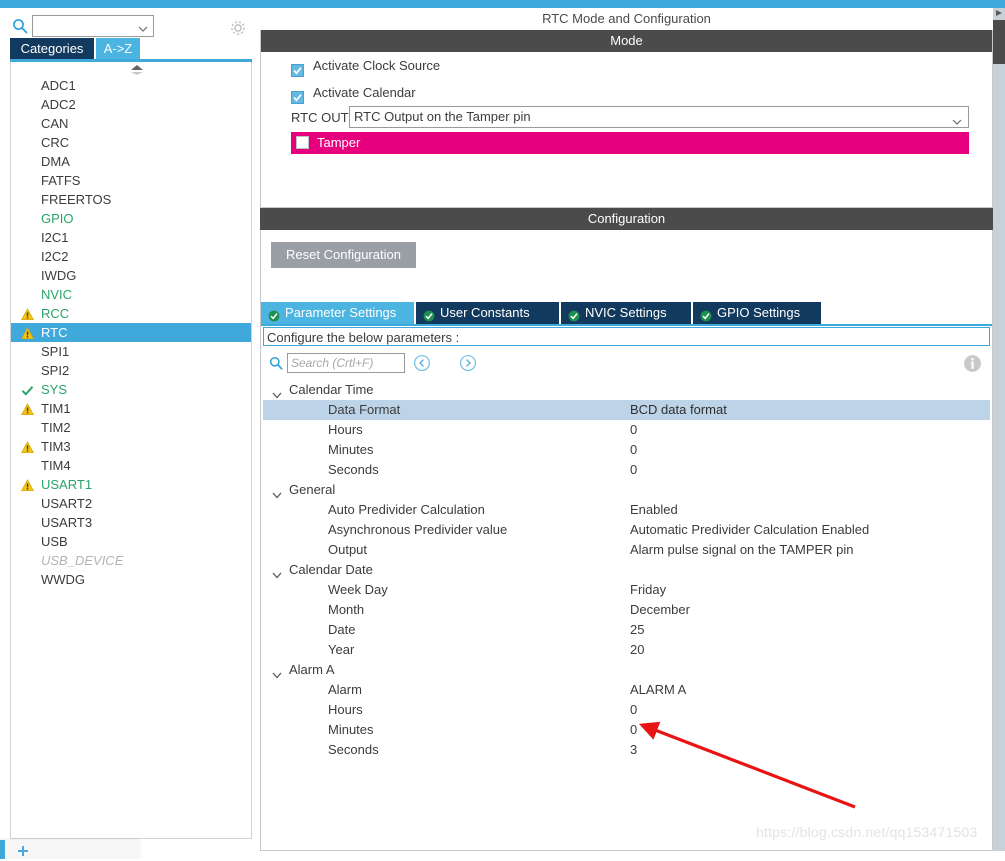  What do you see at coordinates (131, 408) in the screenshot?
I see `sidebar-item-tim1: TIM1` at bounding box center [131, 408].